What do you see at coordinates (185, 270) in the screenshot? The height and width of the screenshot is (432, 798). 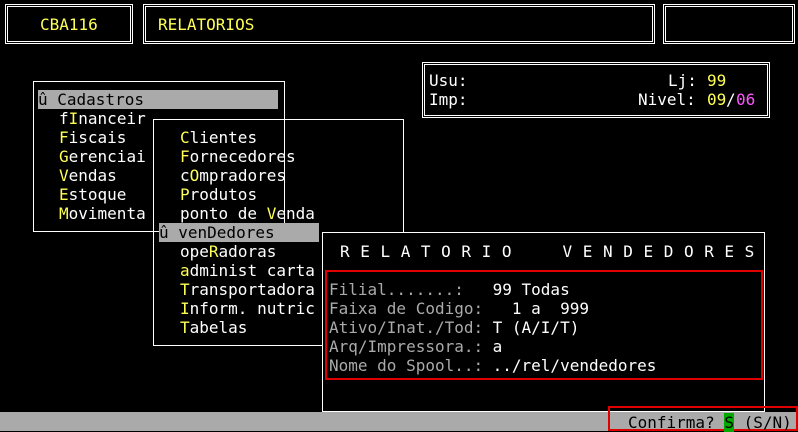 I see `sub-menu-item-hotkey: a` at bounding box center [185, 270].